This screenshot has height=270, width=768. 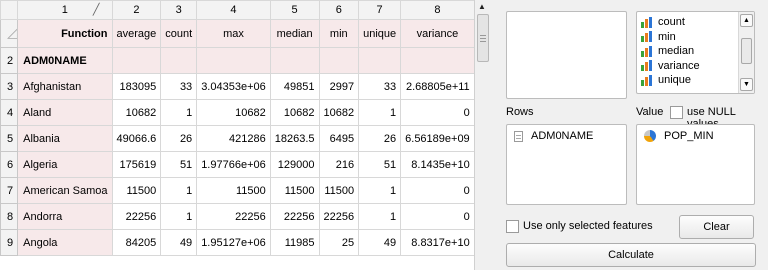 I want to click on values-list-item: median, so click(x=667, y=51).